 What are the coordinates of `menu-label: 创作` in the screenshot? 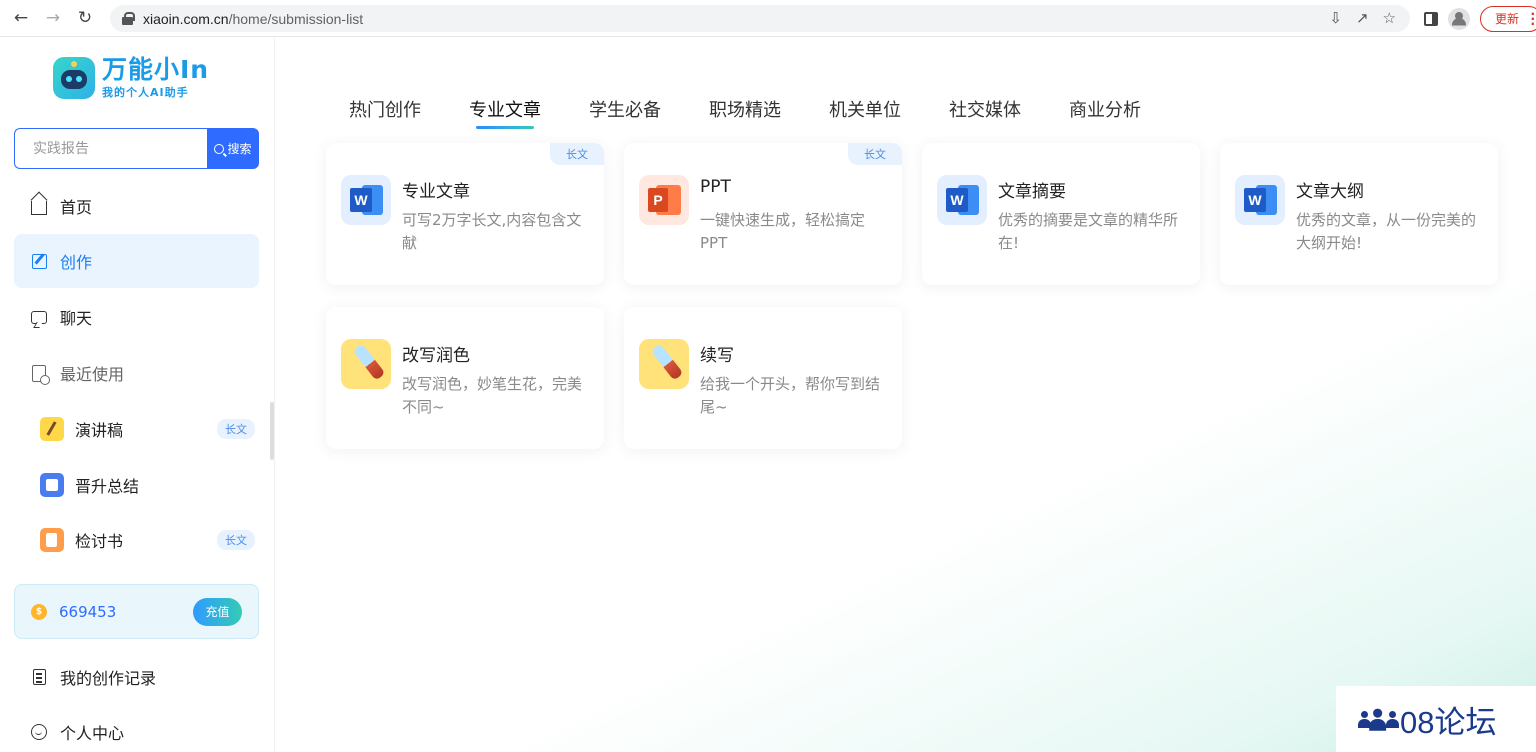 It's located at (76, 262).